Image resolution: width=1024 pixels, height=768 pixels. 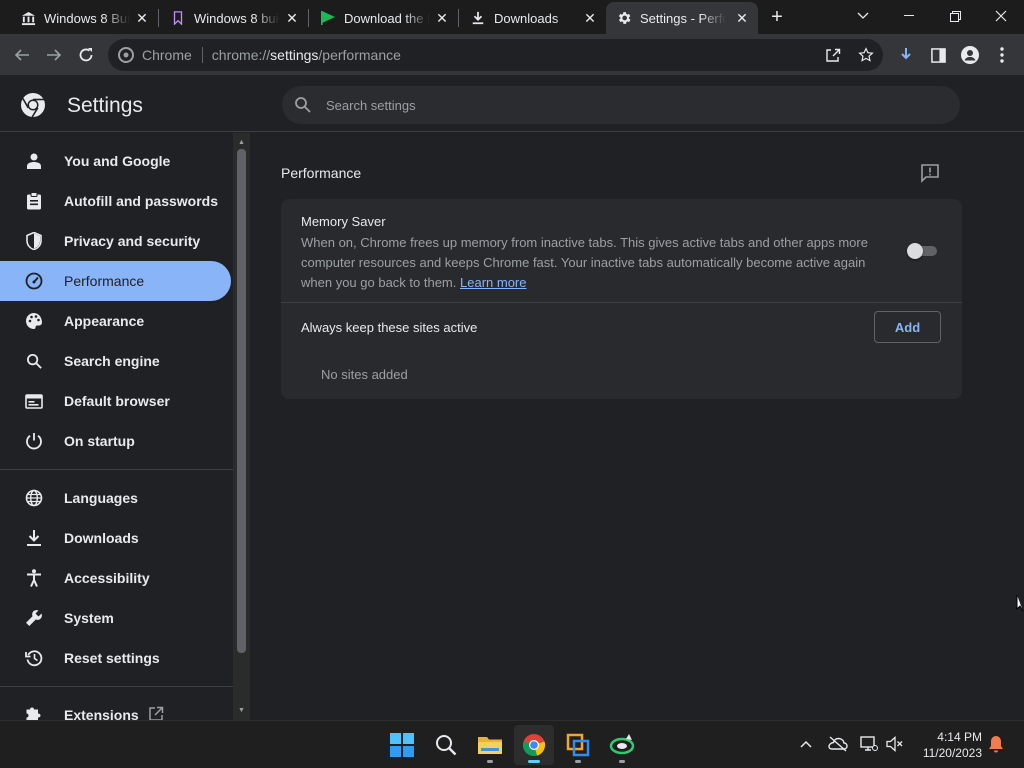 I want to click on taskbar-connect-app, so click(x=622, y=745).